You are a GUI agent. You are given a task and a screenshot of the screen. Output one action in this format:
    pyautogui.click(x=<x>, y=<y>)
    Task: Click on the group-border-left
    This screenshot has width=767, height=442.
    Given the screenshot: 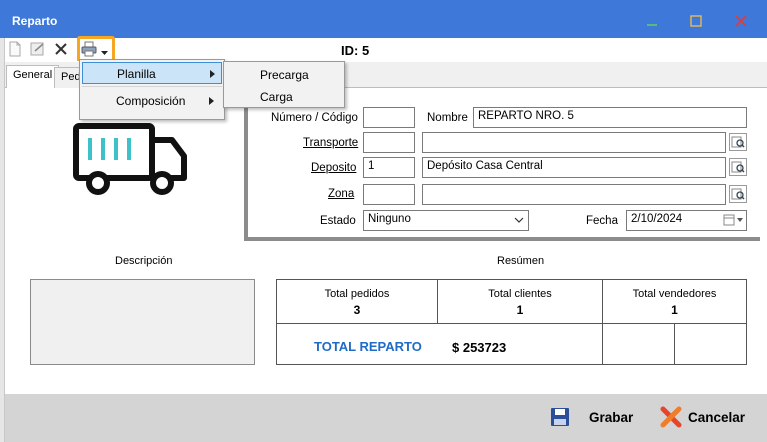 What is the action you would take?
    pyautogui.click(x=246, y=168)
    